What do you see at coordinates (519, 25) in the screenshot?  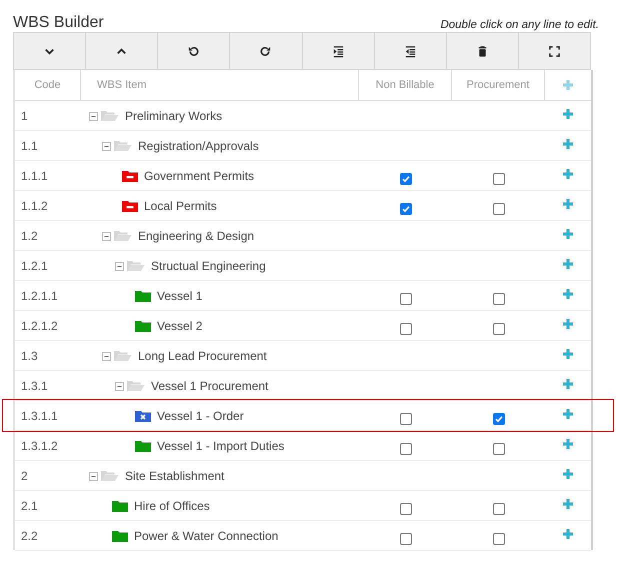 I see `hint-text: Double click on any line to edit.` at bounding box center [519, 25].